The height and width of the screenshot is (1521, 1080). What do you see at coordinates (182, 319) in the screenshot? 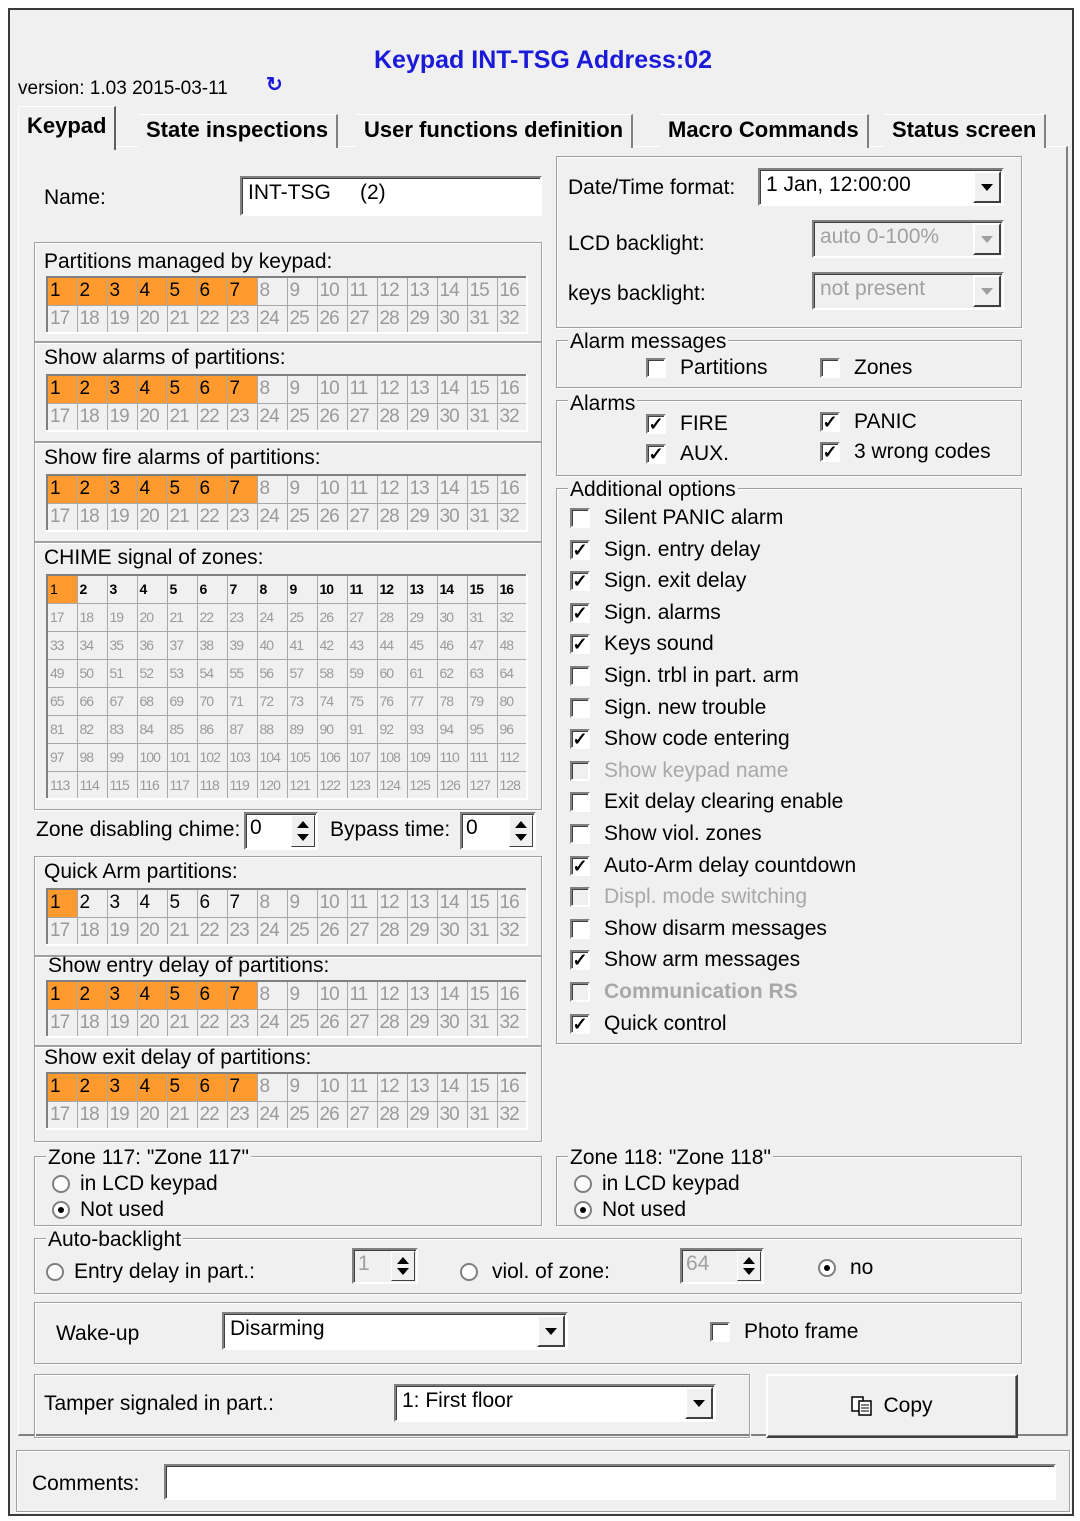
I see `partition-cell-21: 21` at bounding box center [182, 319].